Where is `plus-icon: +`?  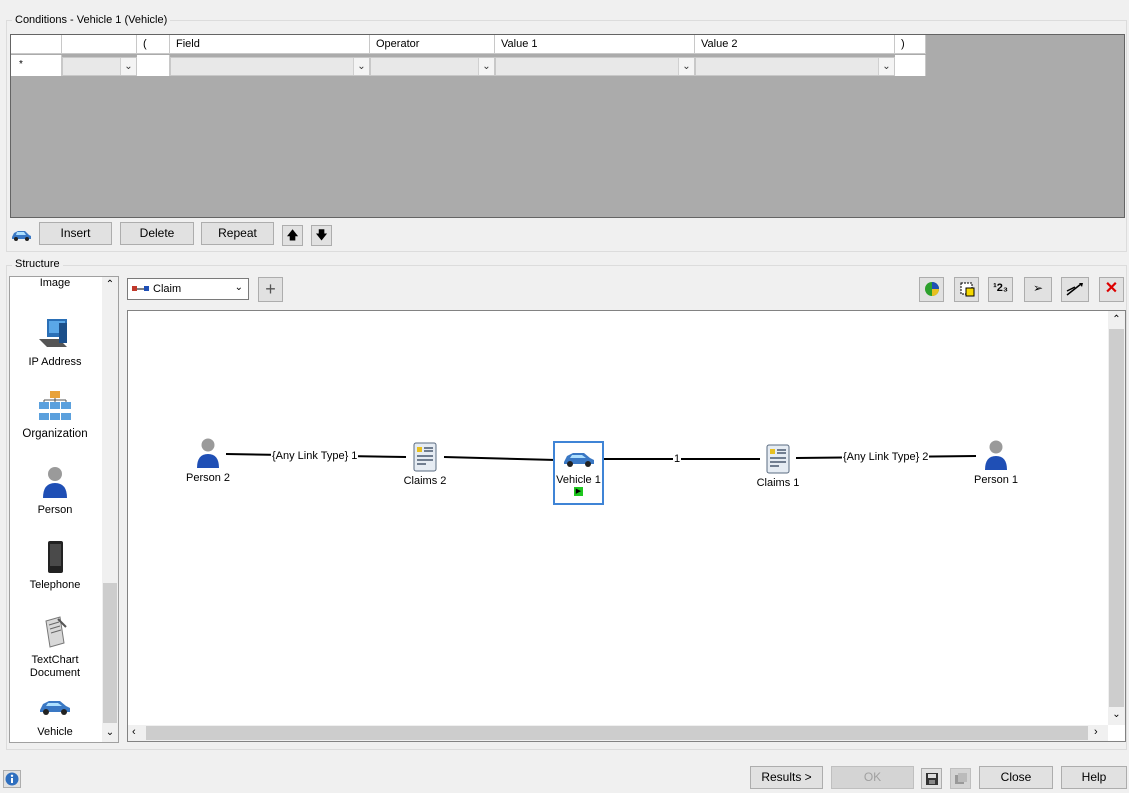
plus-icon: + is located at coordinates (270, 289).